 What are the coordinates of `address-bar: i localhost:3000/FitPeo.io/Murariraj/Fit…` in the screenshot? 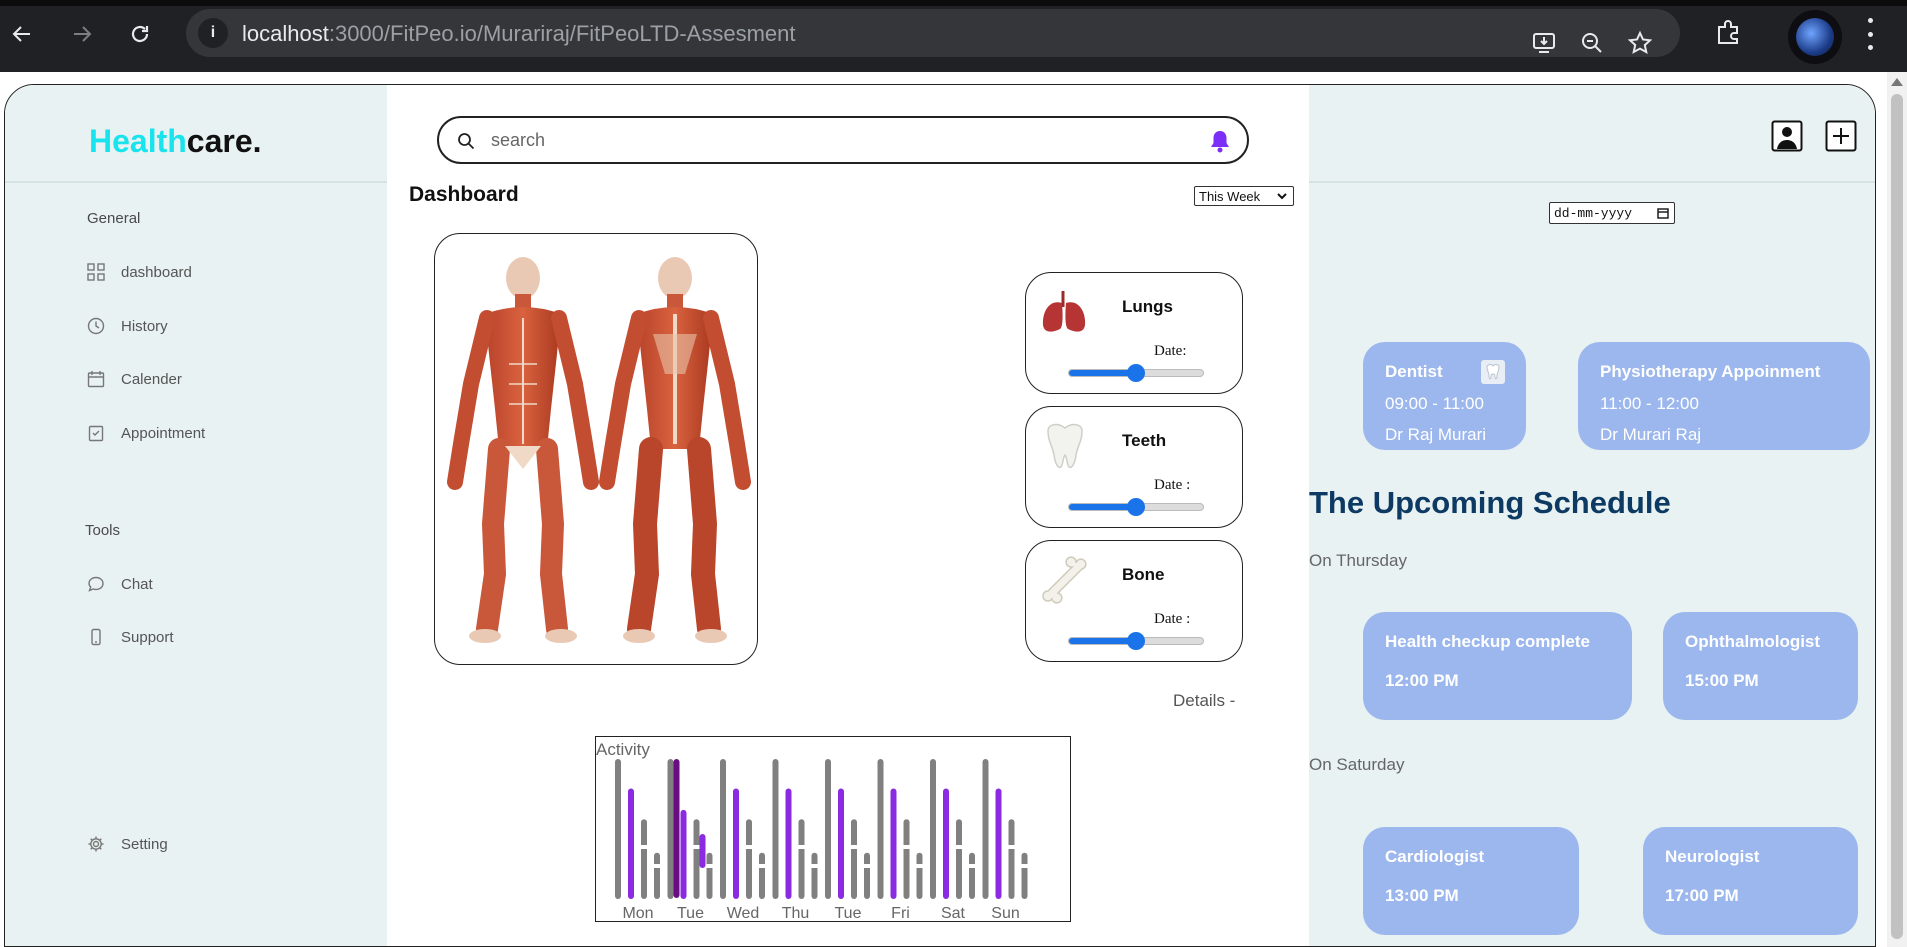 It's located at (933, 33).